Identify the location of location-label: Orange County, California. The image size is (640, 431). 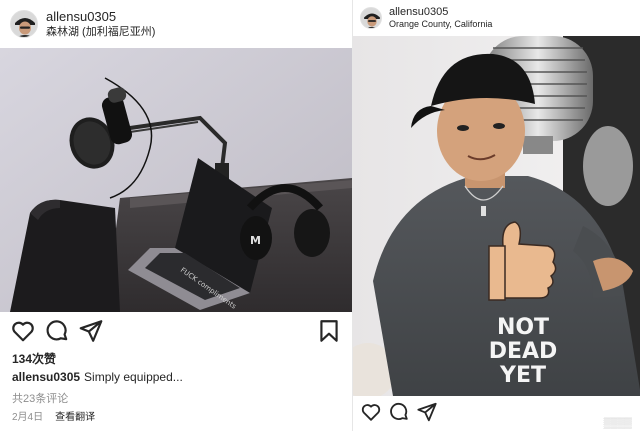
(440, 24).